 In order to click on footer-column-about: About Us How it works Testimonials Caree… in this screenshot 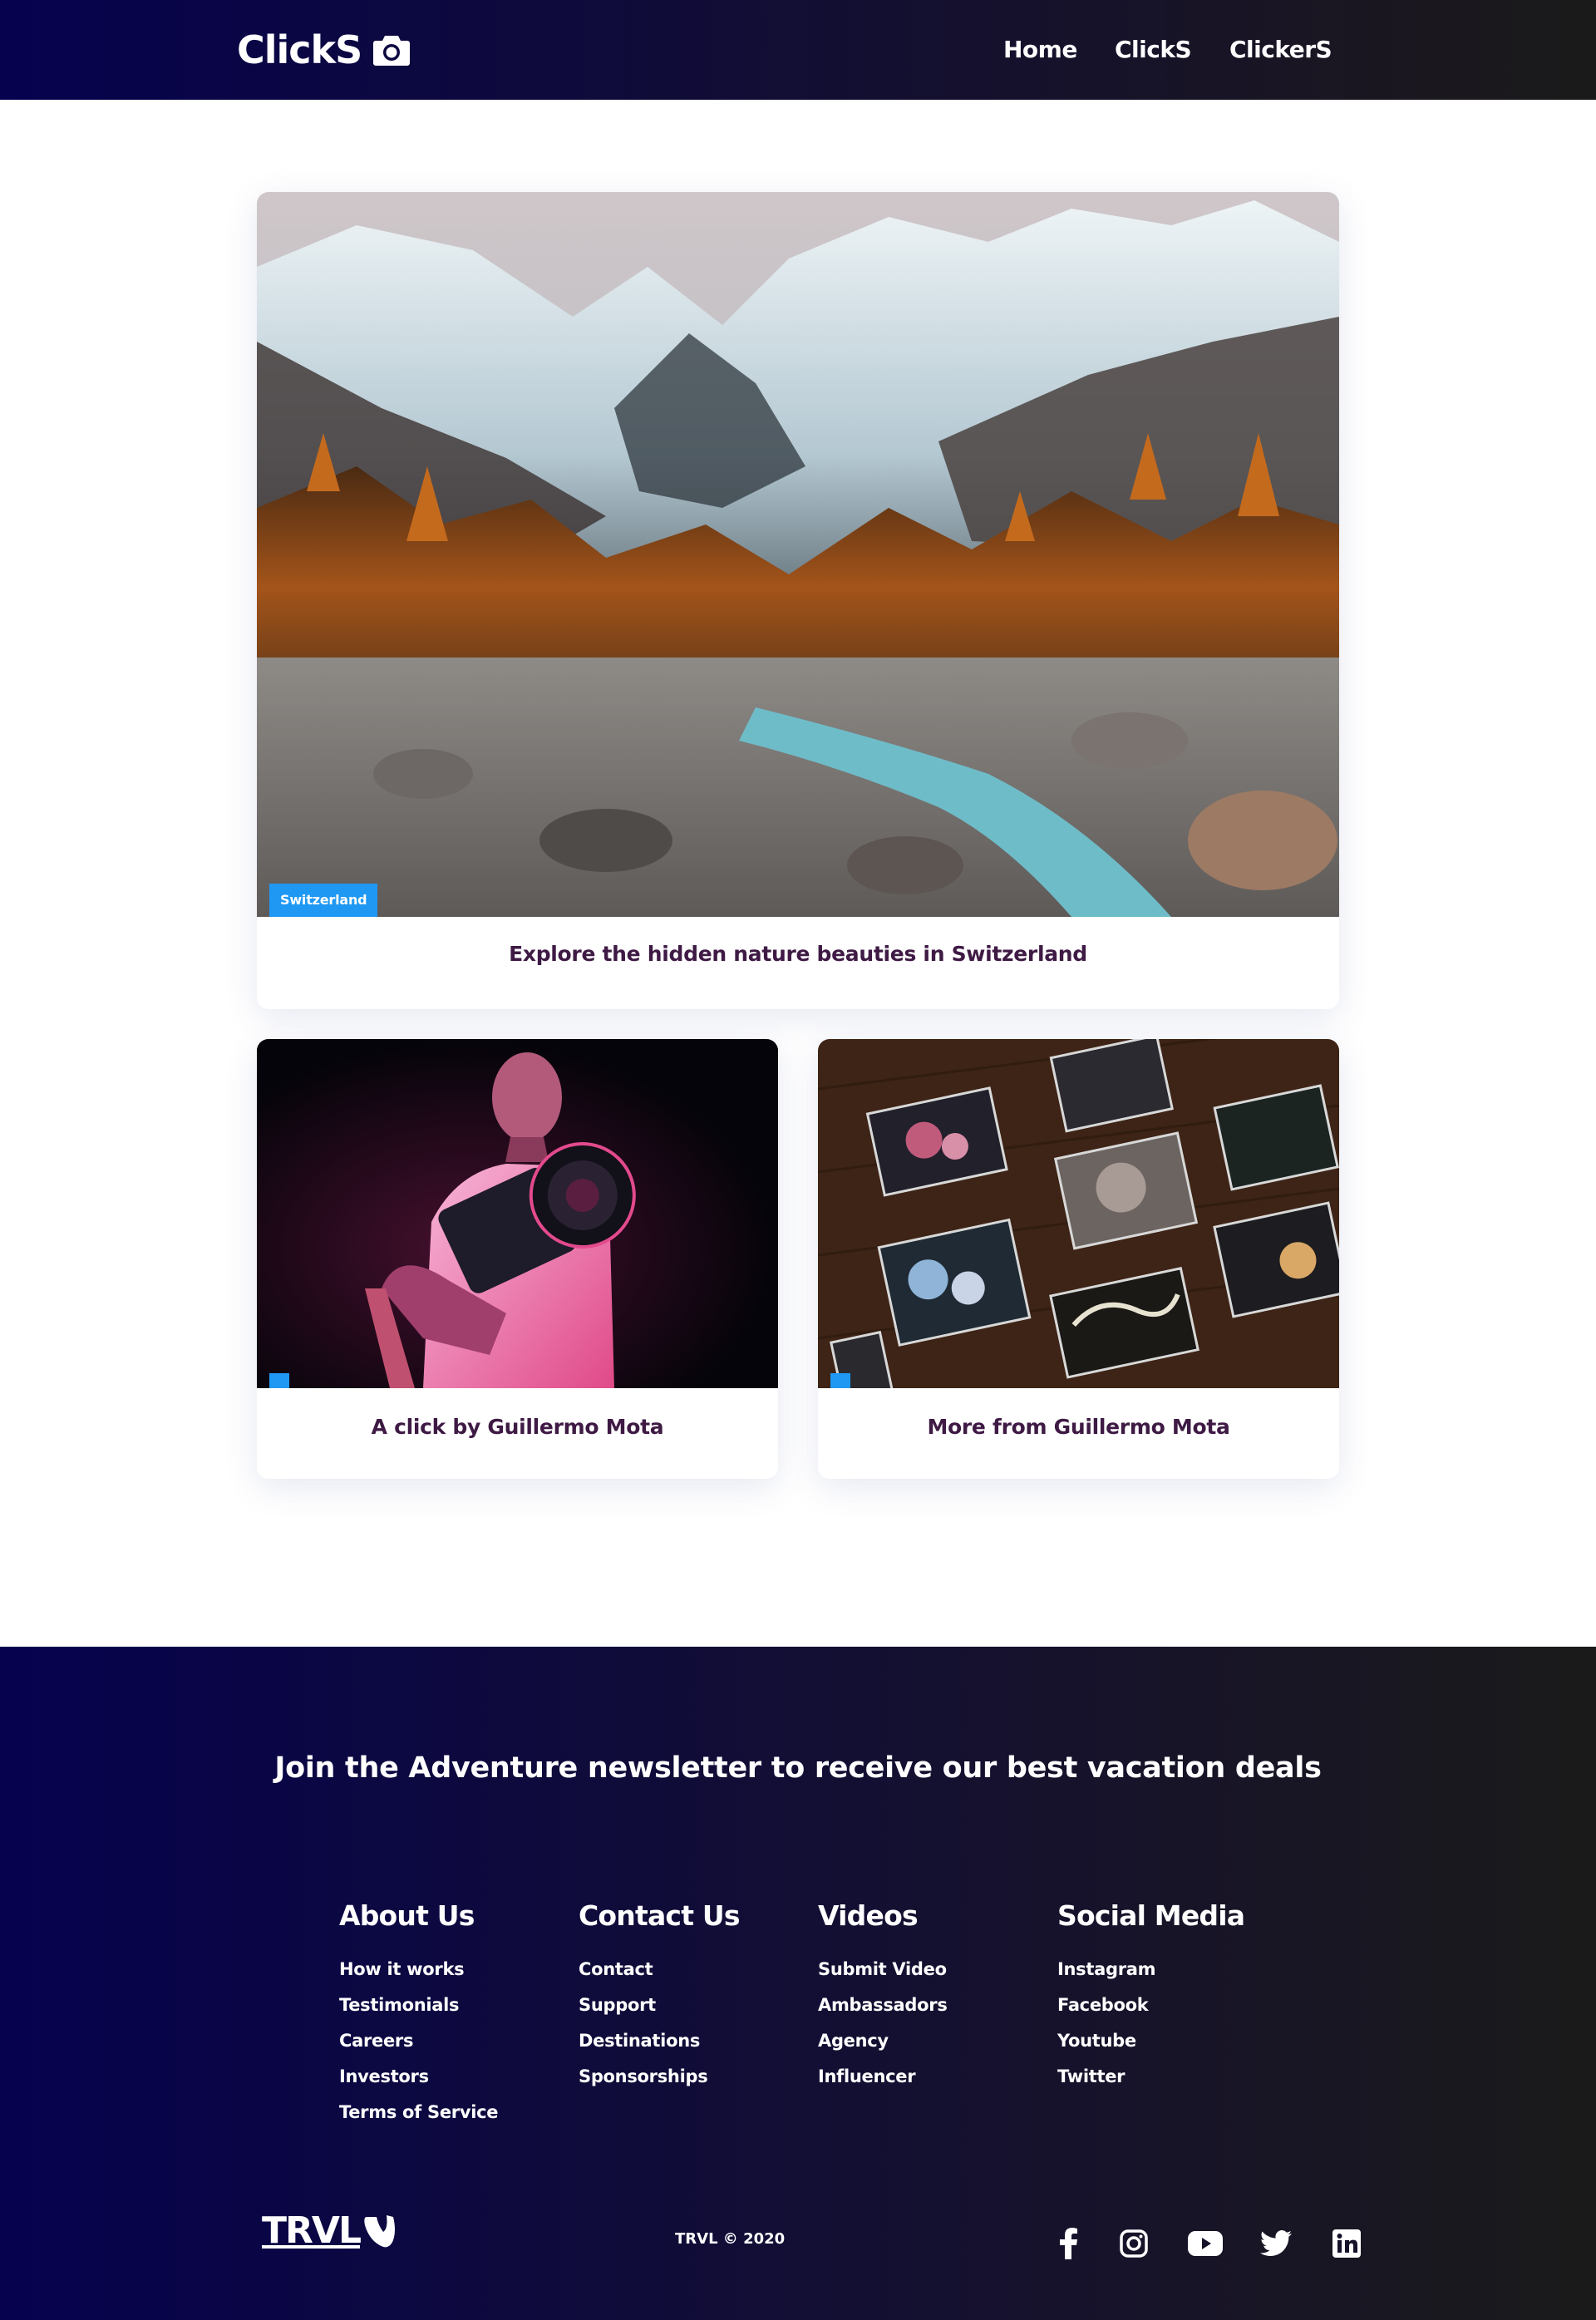, I will do `click(419, 2015)`.